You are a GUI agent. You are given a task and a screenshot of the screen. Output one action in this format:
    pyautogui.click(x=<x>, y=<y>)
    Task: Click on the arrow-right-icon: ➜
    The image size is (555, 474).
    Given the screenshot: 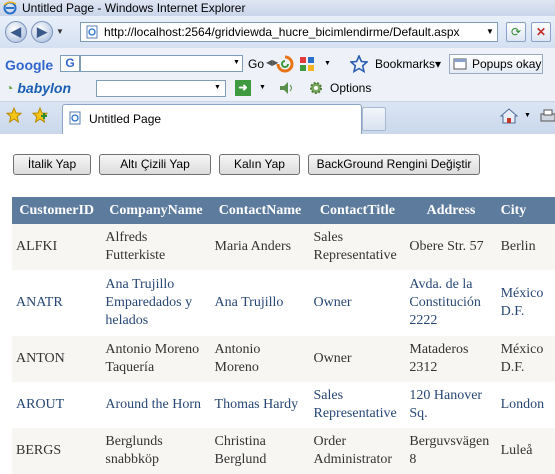 What is the action you would take?
    pyautogui.click(x=243, y=88)
    